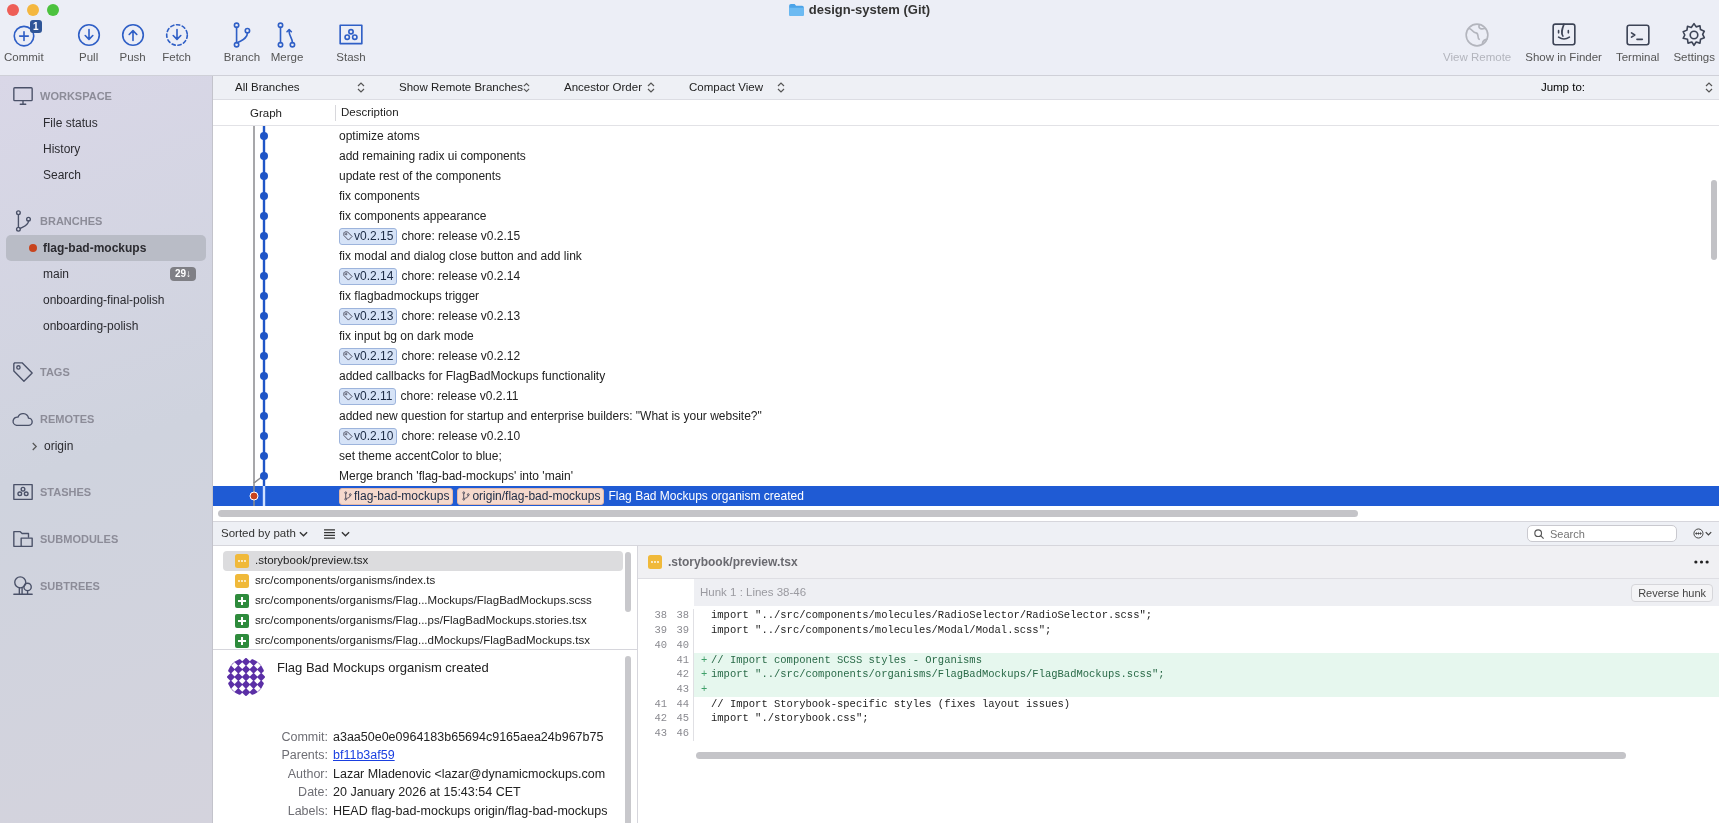  What do you see at coordinates (1694, 35) in the screenshot?
I see `settings-icon` at bounding box center [1694, 35].